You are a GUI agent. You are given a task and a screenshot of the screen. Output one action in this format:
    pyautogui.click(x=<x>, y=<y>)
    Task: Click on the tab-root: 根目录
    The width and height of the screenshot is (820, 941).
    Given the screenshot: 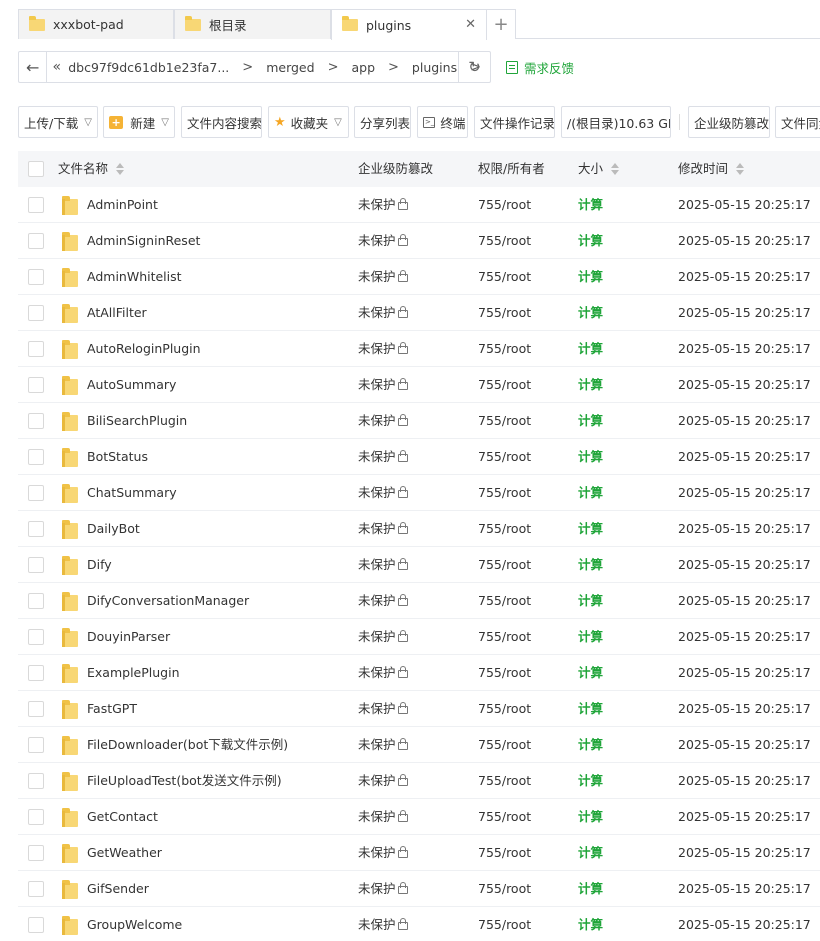 What is the action you would take?
    pyautogui.click(x=252, y=24)
    